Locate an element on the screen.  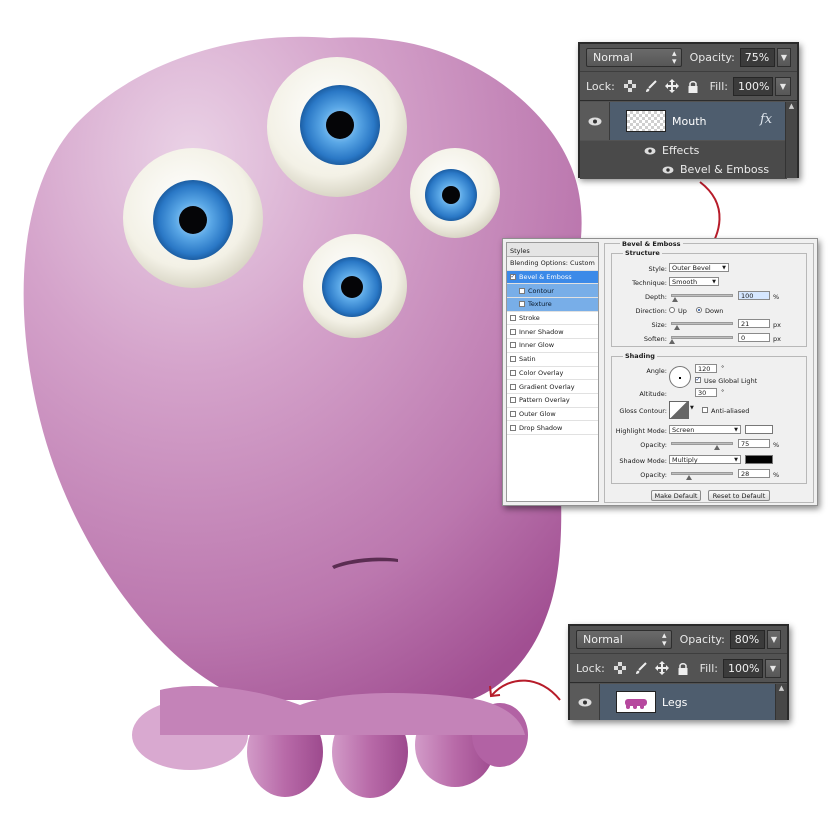
highlight-mode-label: Highlight Mode: is located at coordinates (641, 431).